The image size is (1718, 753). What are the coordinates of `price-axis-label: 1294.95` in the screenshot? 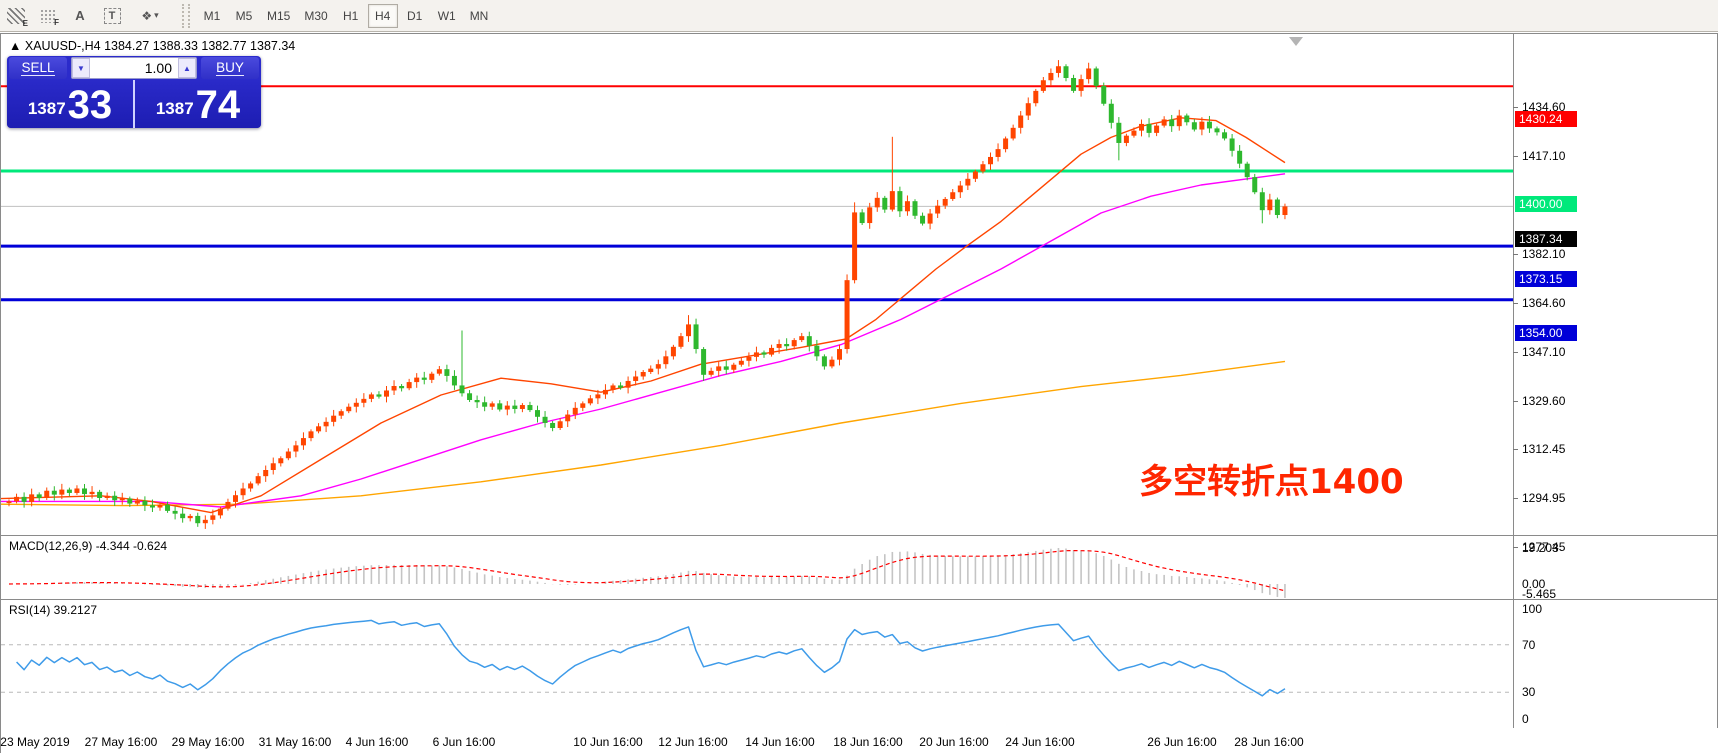 It's located at (1544, 498).